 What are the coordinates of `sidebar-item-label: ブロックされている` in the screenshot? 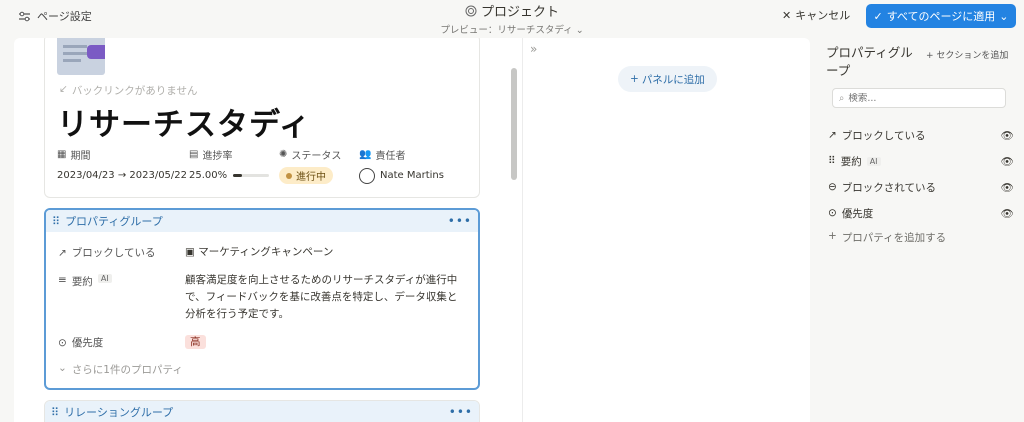 It's located at (888, 187).